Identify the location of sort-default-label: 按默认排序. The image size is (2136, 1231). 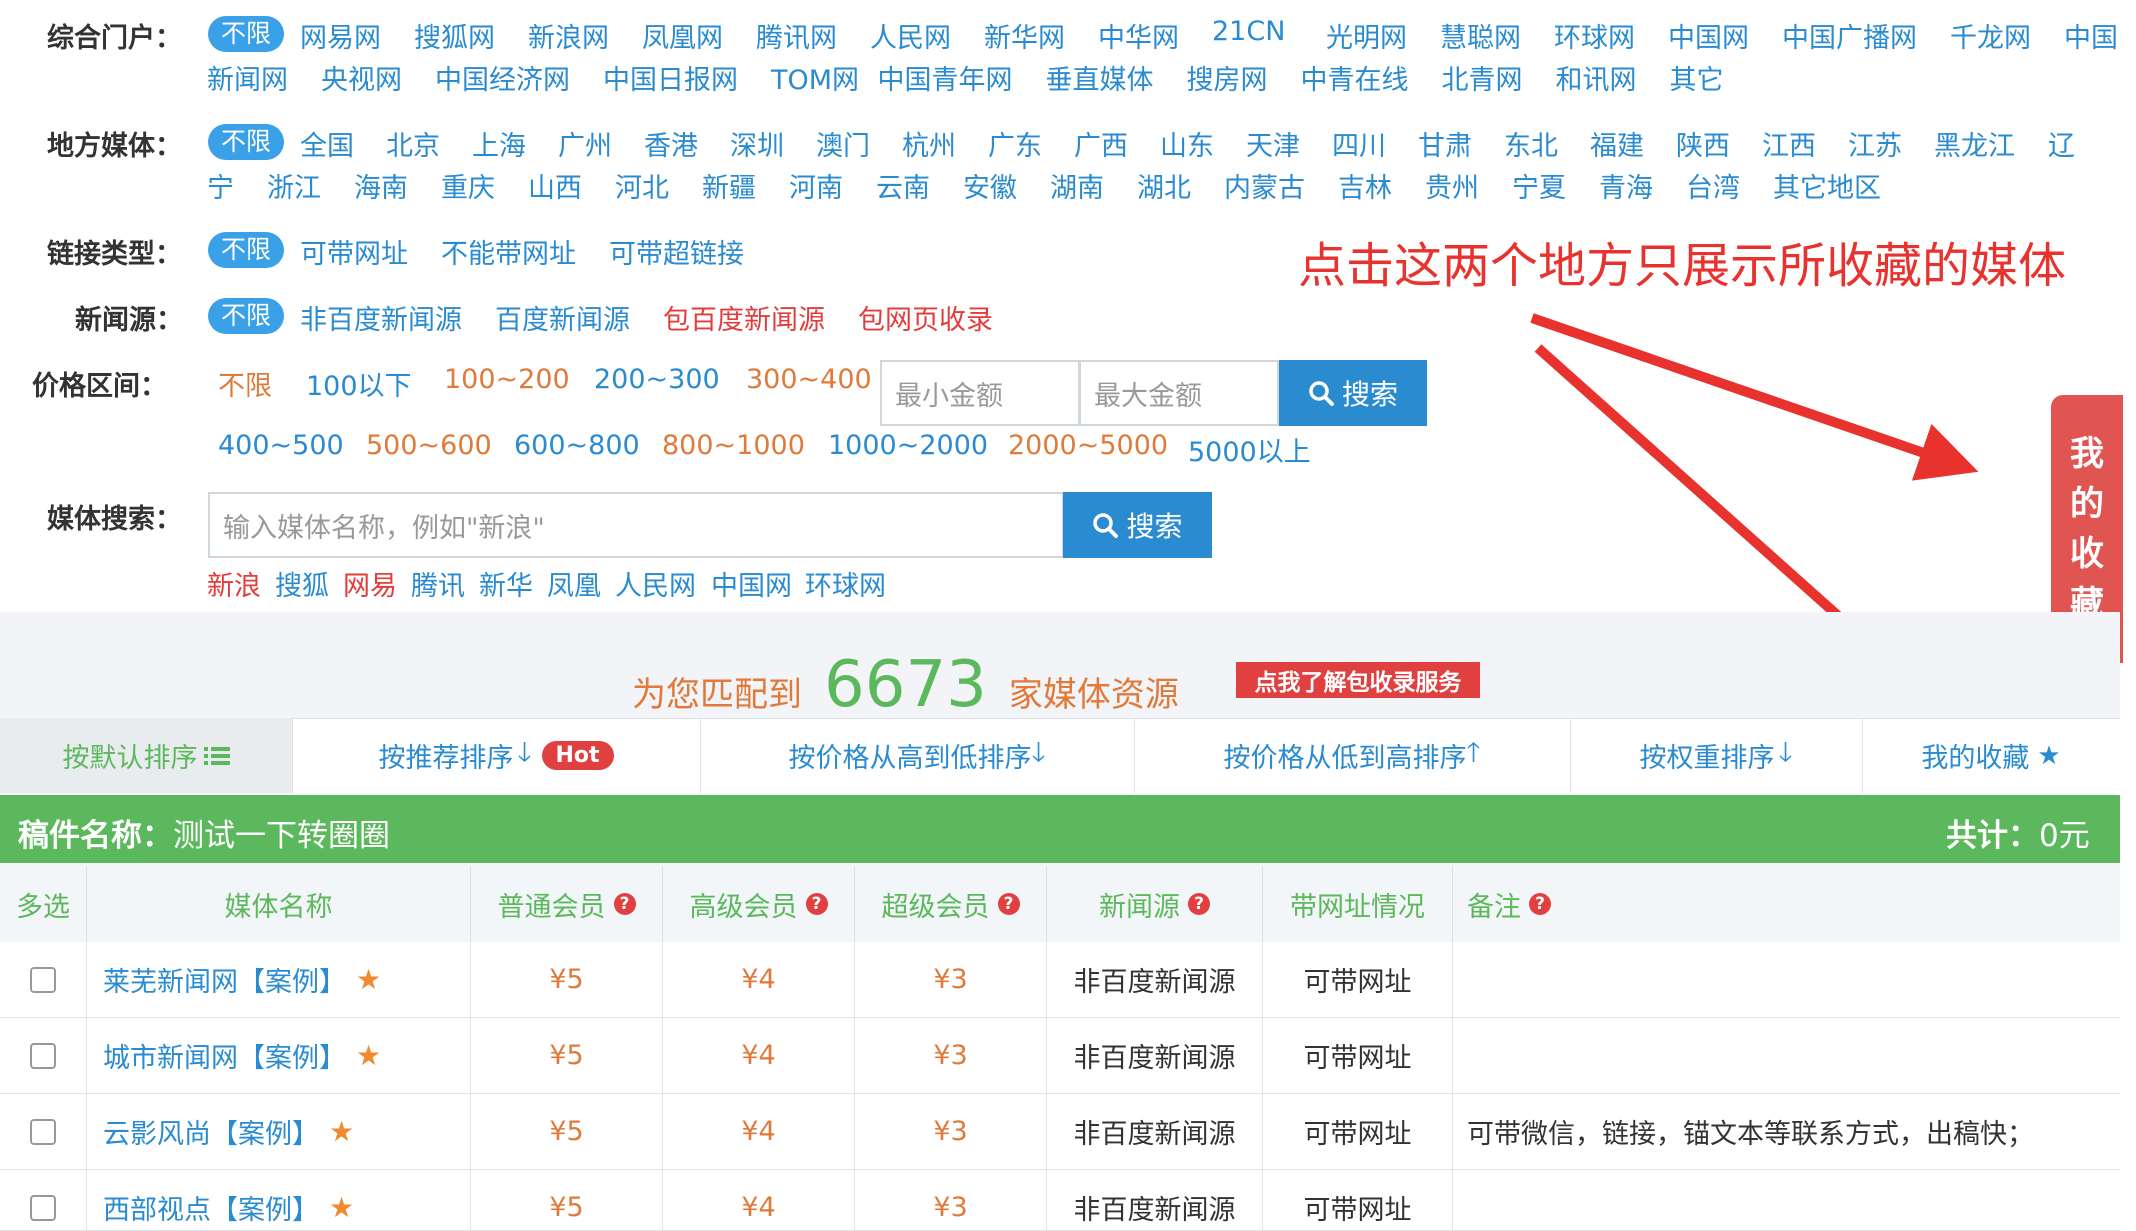
(130, 758).